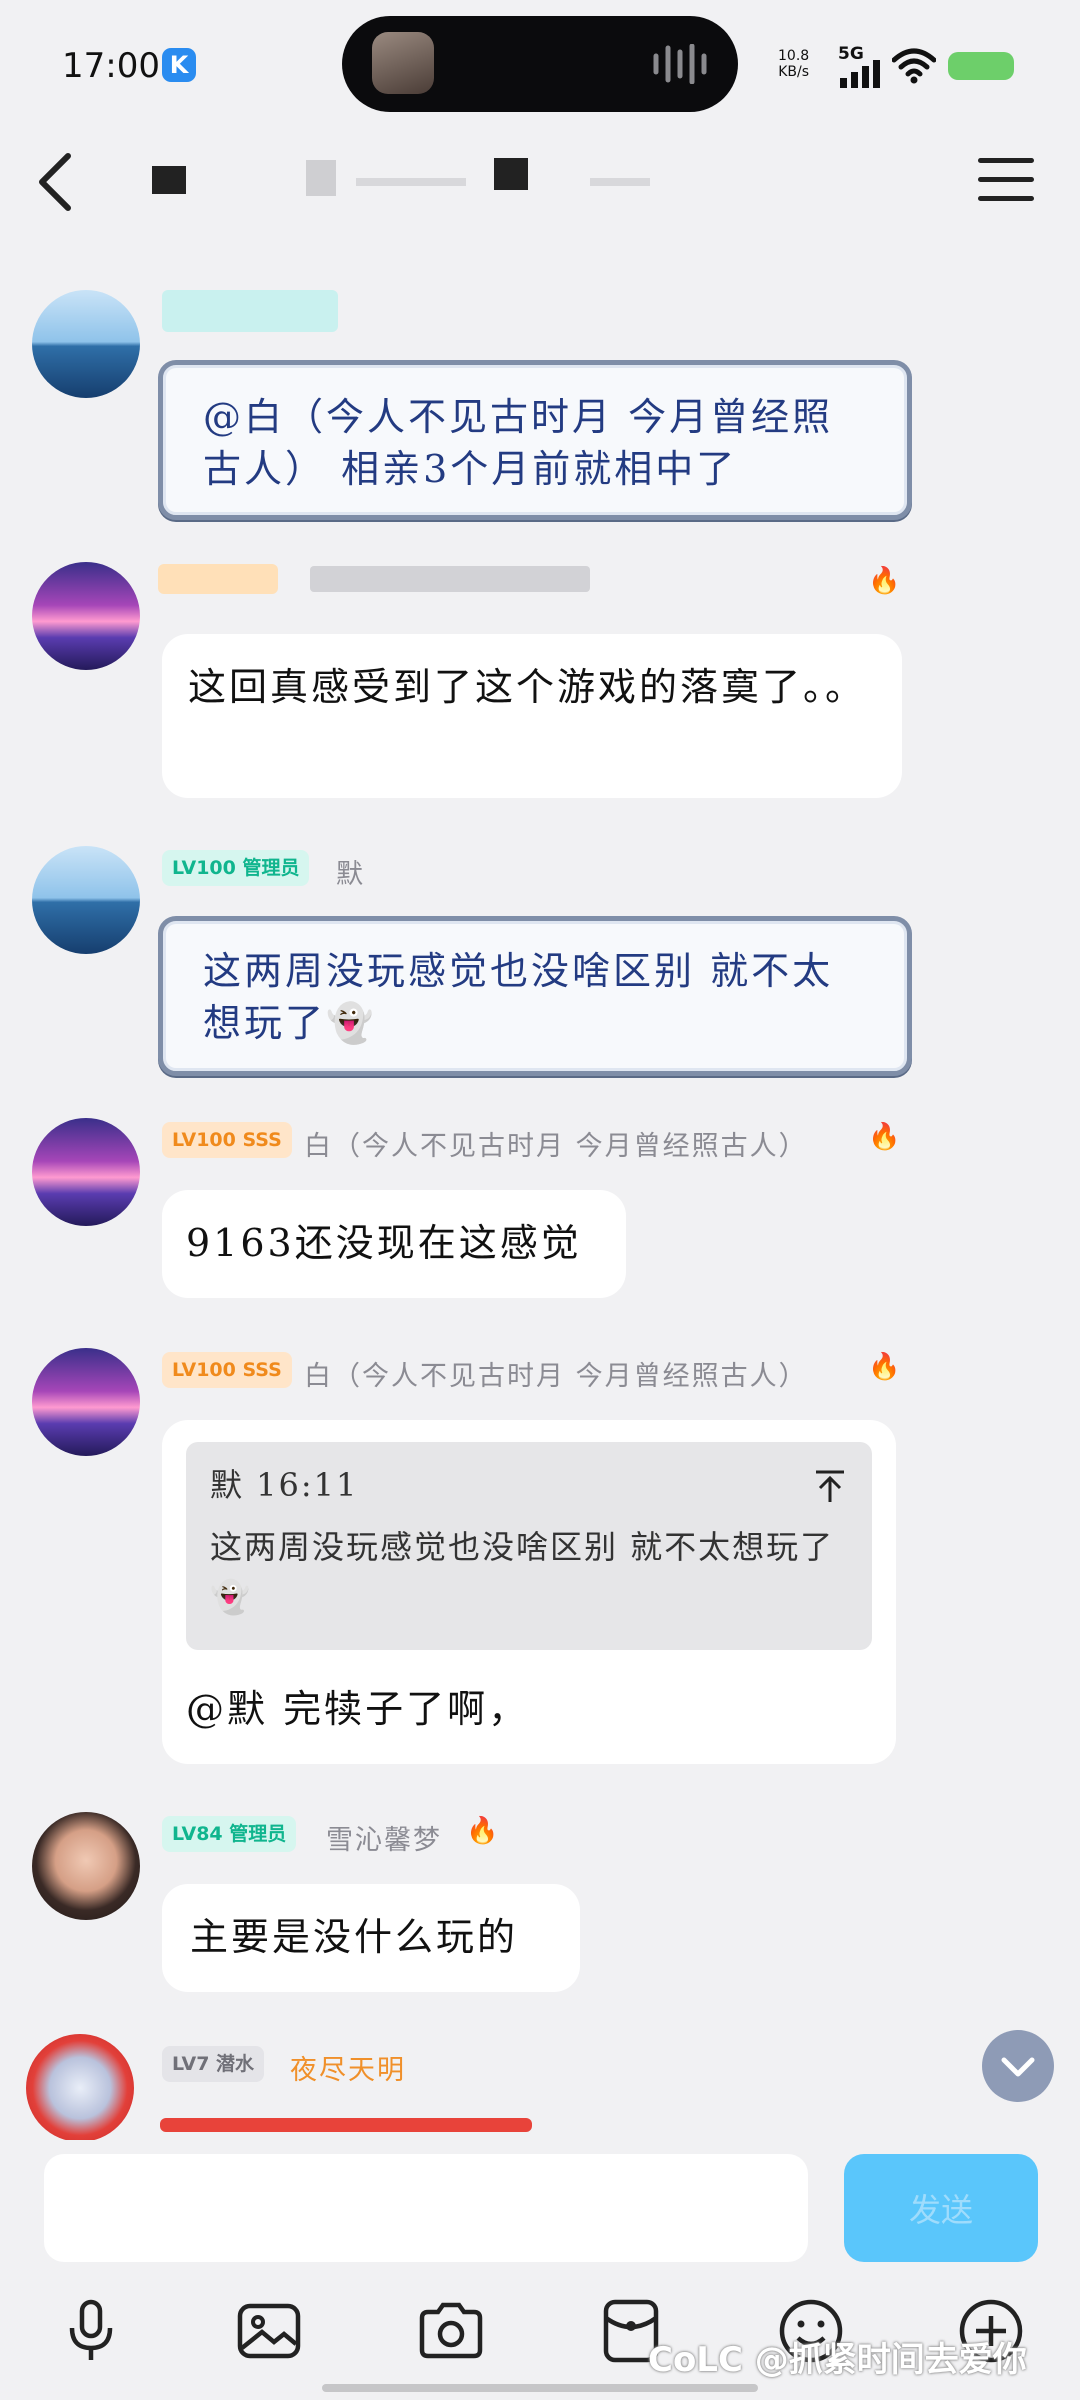 The image size is (1080, 2400). What do you see at coordinates (358, 1709) in the screenshot?
I see `message-text: @默 完犊子了啊，` at bounding box center [358, 1709].